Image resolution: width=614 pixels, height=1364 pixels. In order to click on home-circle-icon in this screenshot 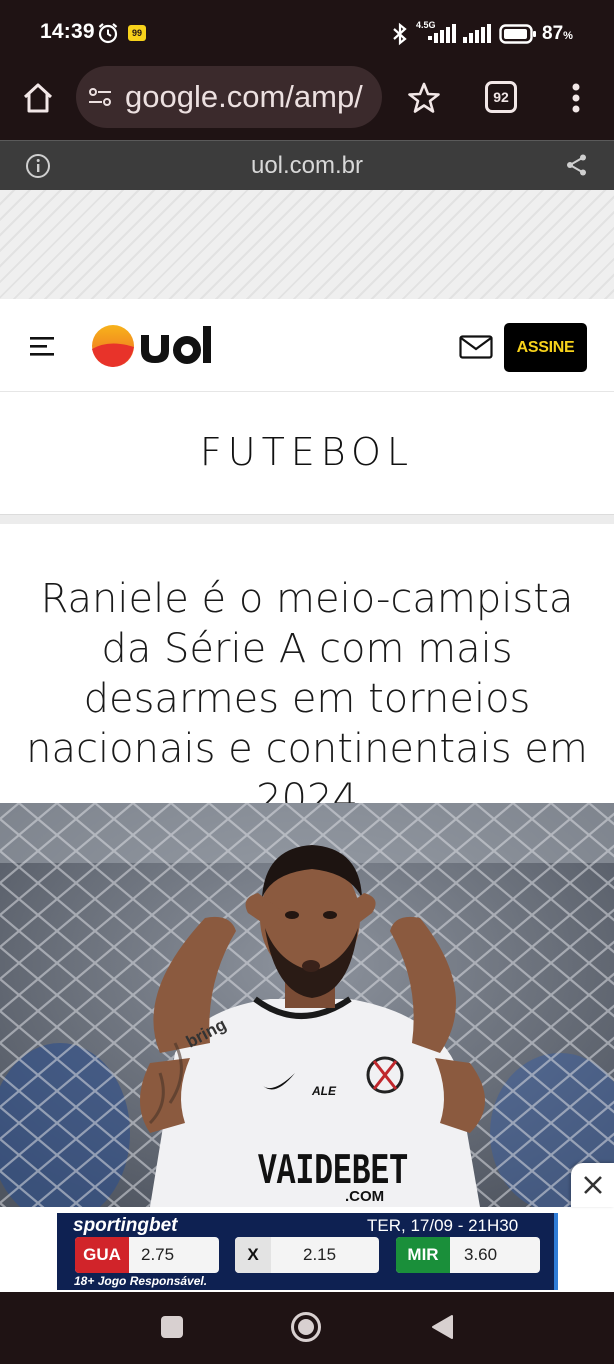, I will do `click(306, 1327)`.